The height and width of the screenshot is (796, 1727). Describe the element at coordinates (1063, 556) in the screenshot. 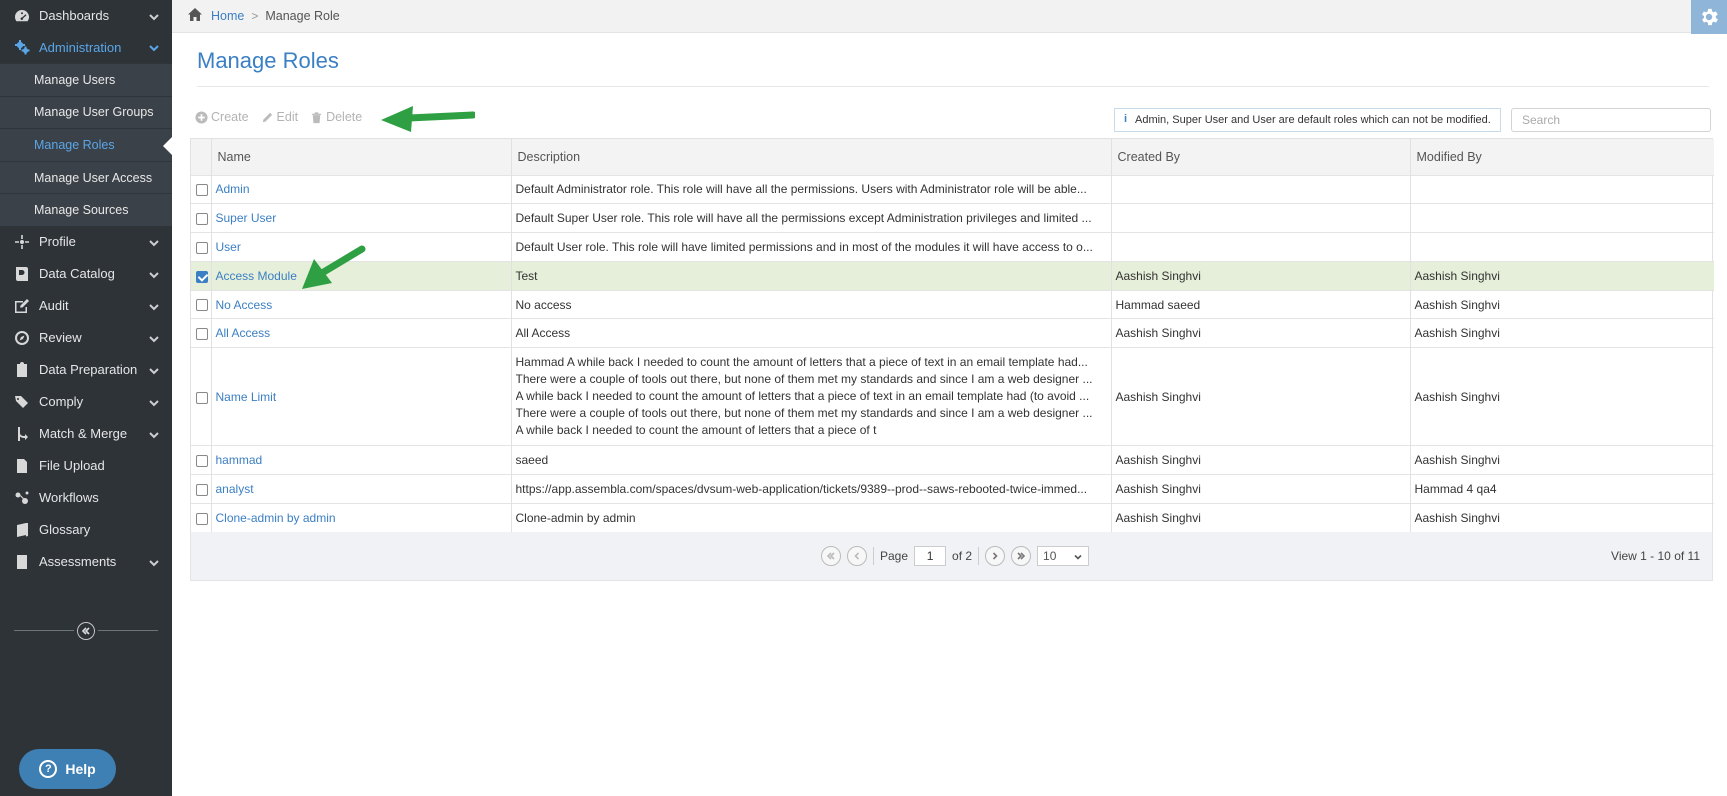

I see `page-size-select: 10` at that location.